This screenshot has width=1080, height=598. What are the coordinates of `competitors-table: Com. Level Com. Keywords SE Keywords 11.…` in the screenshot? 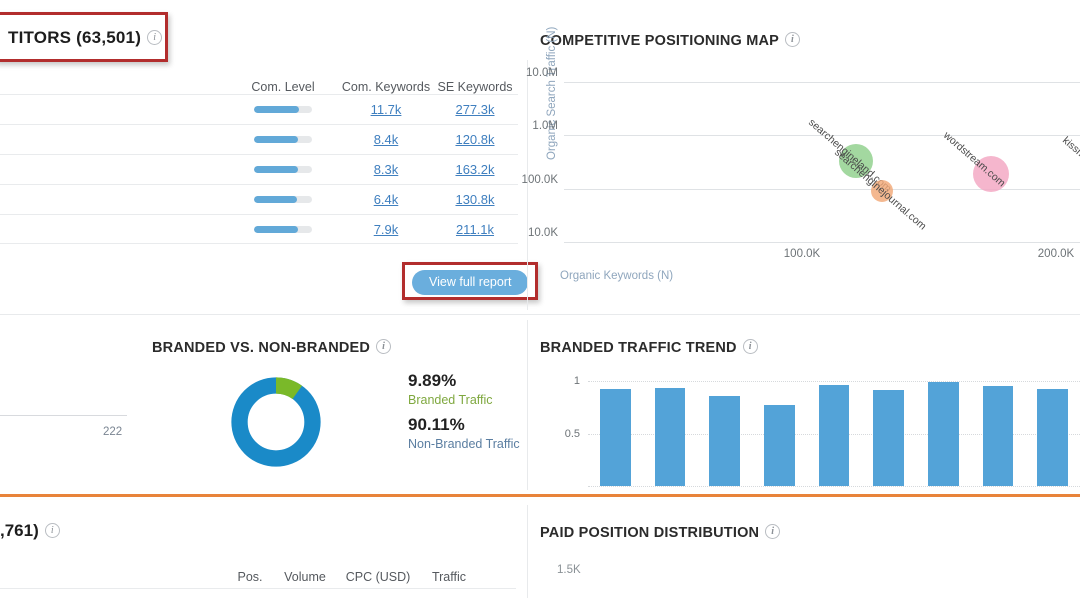 It's located at (259, 156).